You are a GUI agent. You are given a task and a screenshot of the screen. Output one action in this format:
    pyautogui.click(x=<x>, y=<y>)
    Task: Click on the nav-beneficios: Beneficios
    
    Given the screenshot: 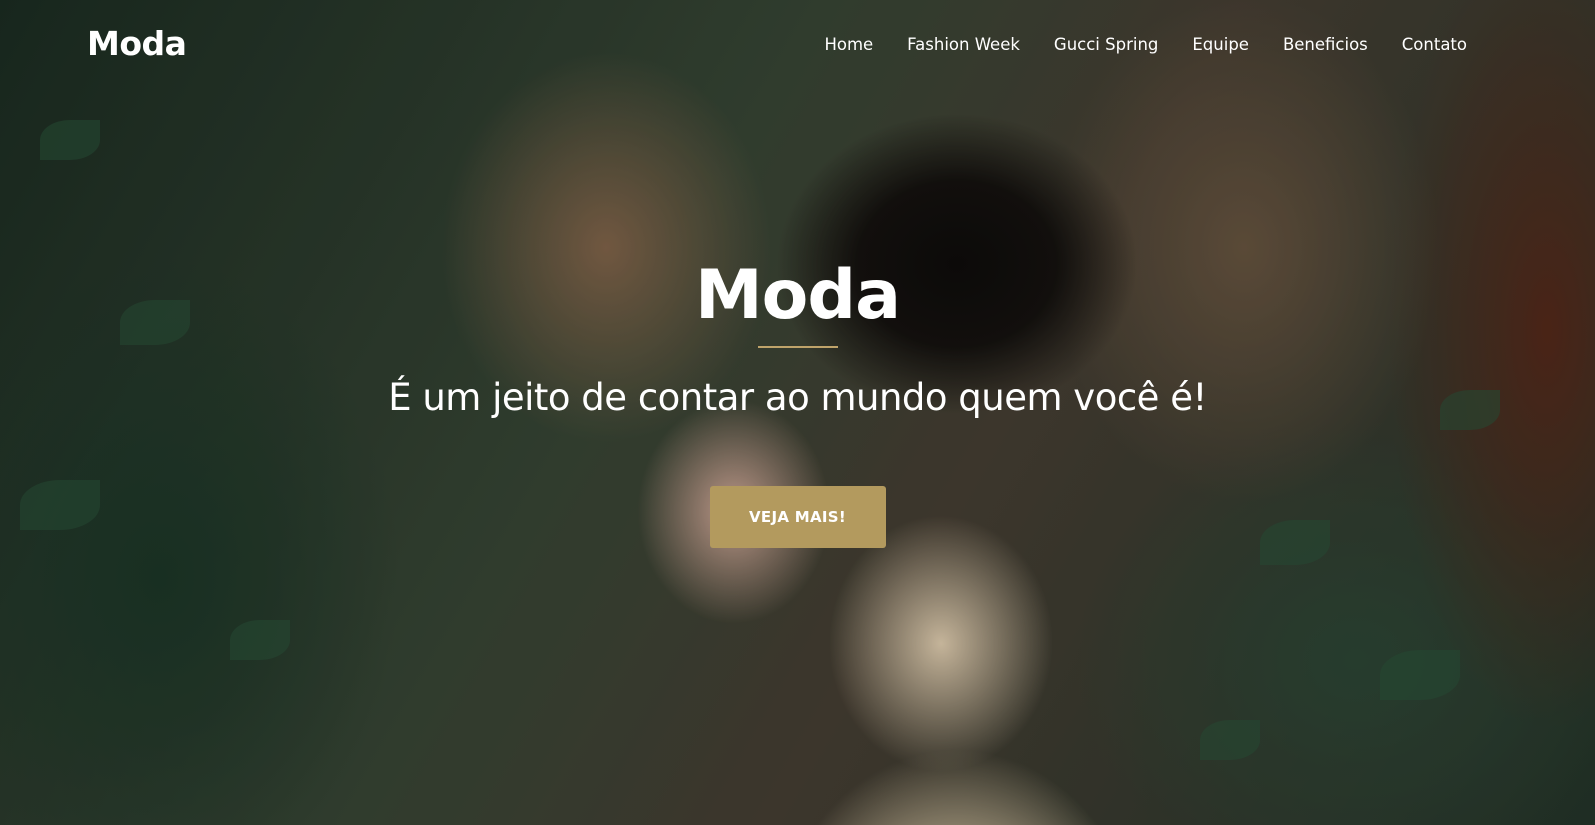 What is the action you would take?
    pyautogui.click(x=1325, y=44)
    